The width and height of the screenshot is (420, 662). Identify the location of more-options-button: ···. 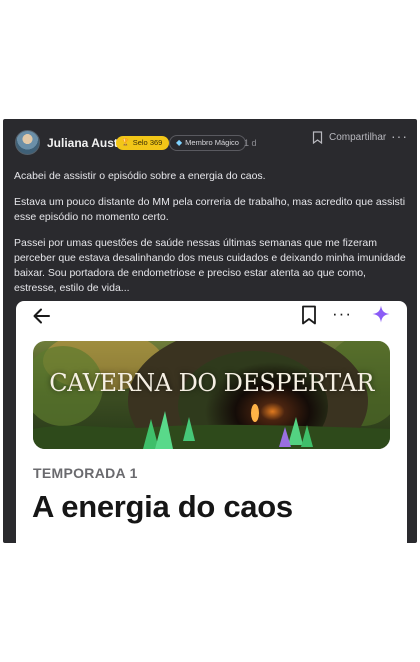
(399, 136).